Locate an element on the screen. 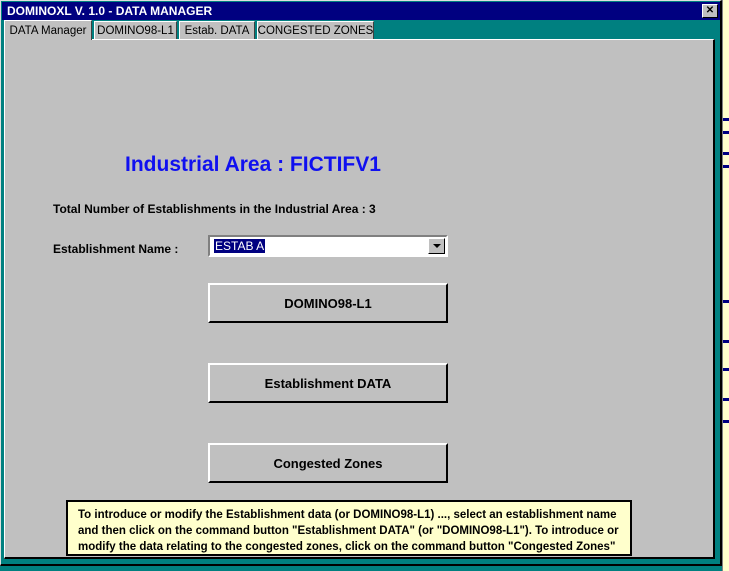 The image size is (729, 571). tab-label: CONGESTED ZONES is located at coordinates (315, 30).